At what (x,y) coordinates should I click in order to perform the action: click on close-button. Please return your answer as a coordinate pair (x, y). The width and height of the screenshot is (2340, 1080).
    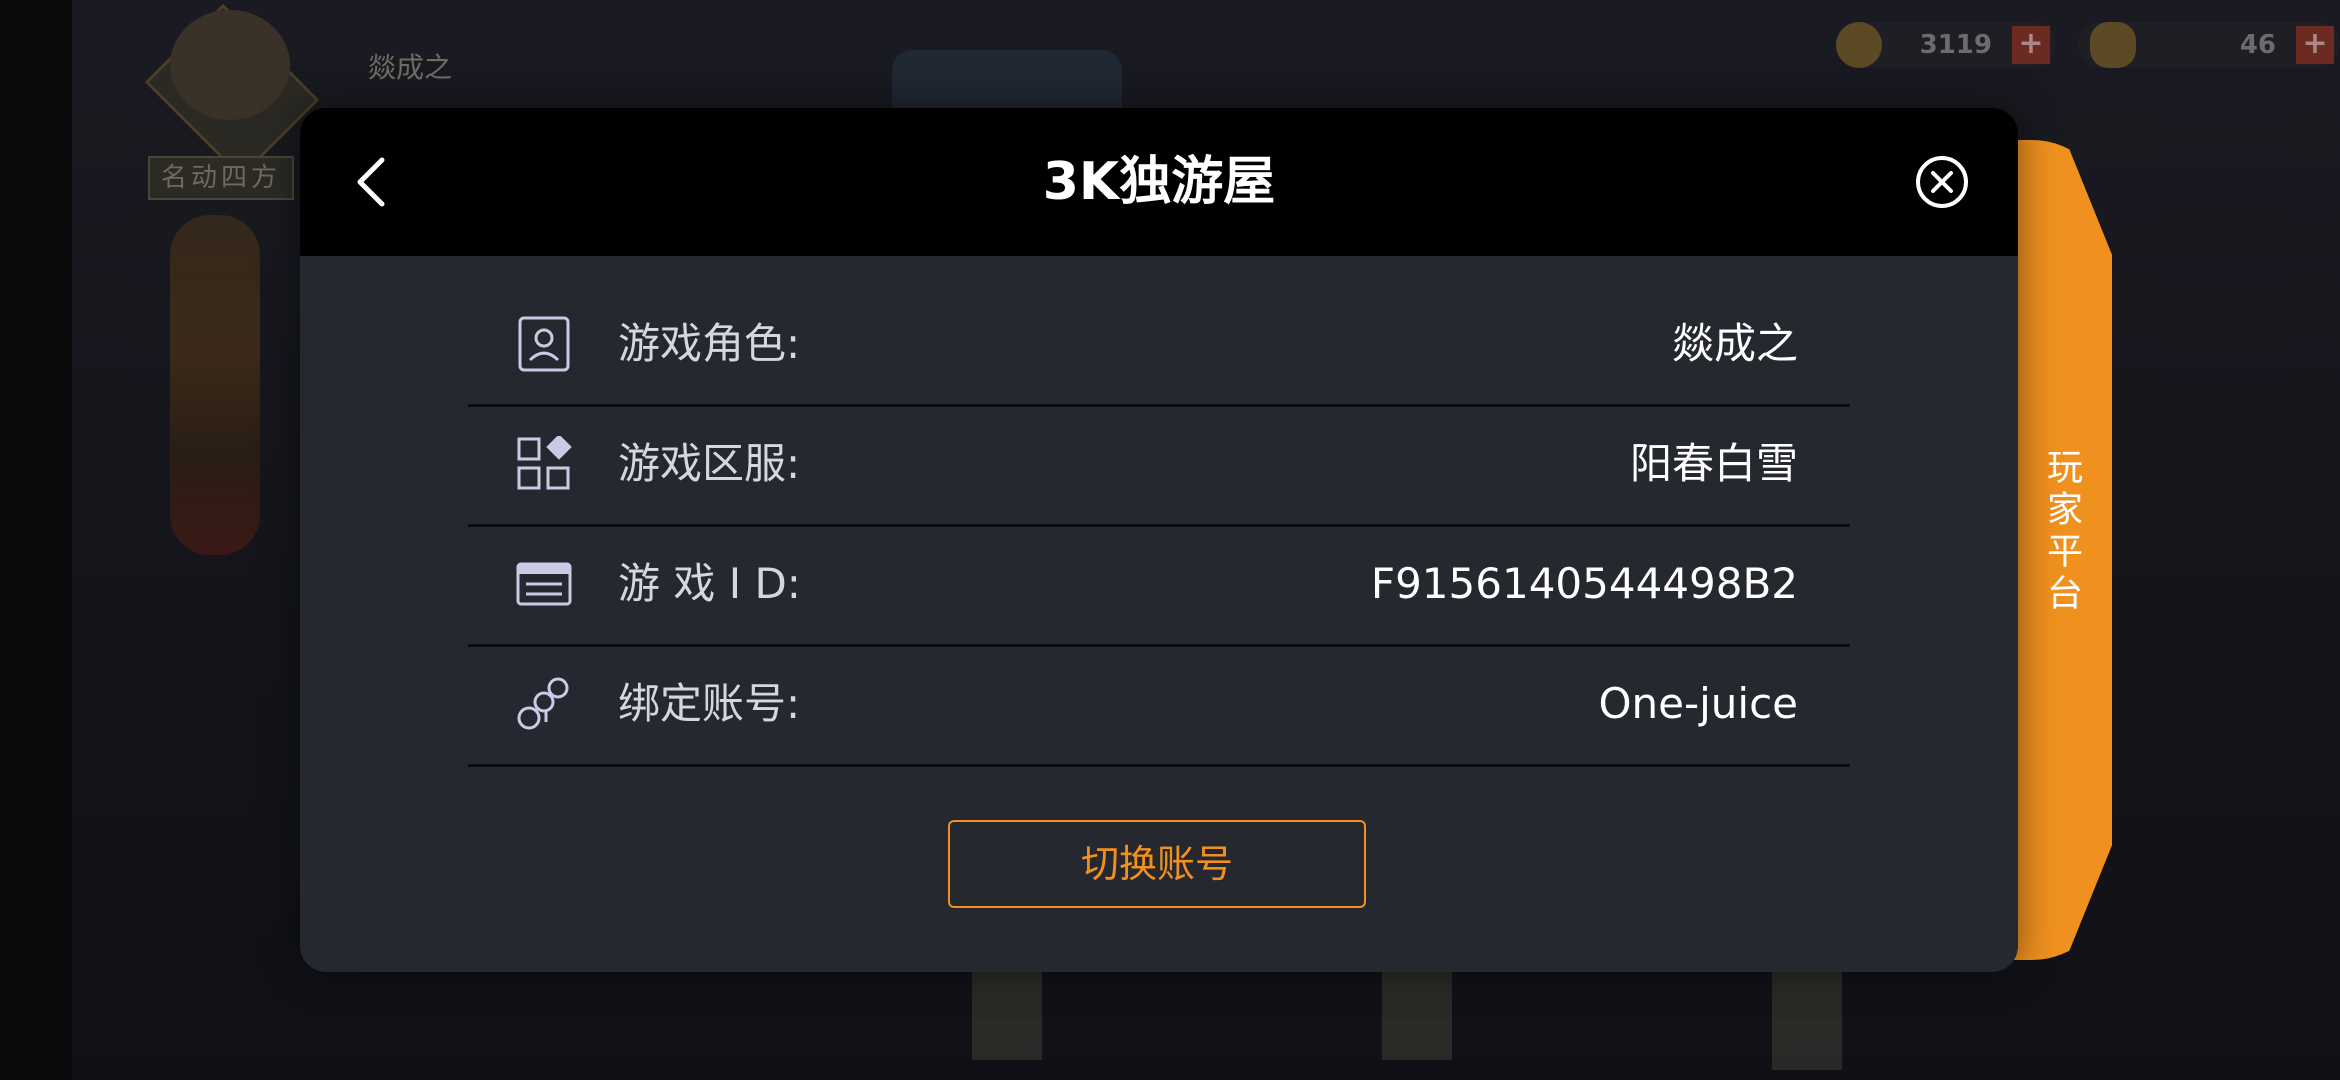
    Looking at the image, I should click on (1942, 182).